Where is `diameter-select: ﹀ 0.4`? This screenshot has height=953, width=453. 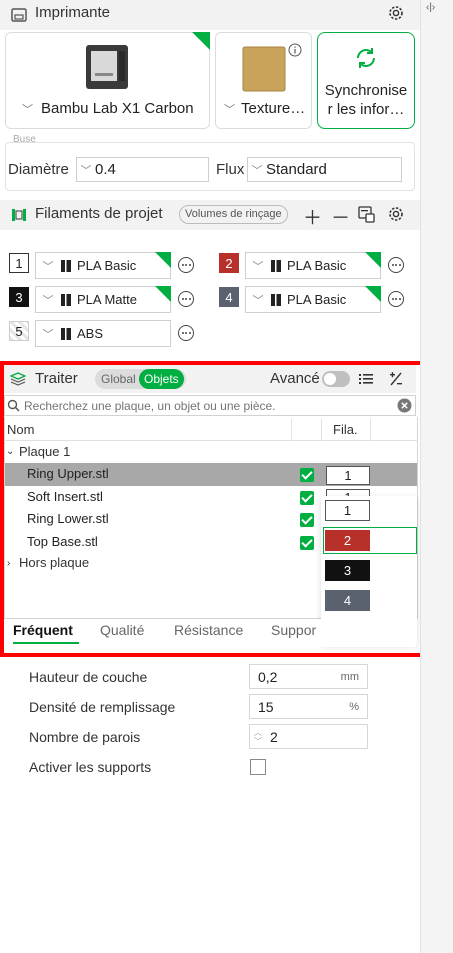
diameter-select: ﹀ 0.4 is located at coordinates (142, 169).